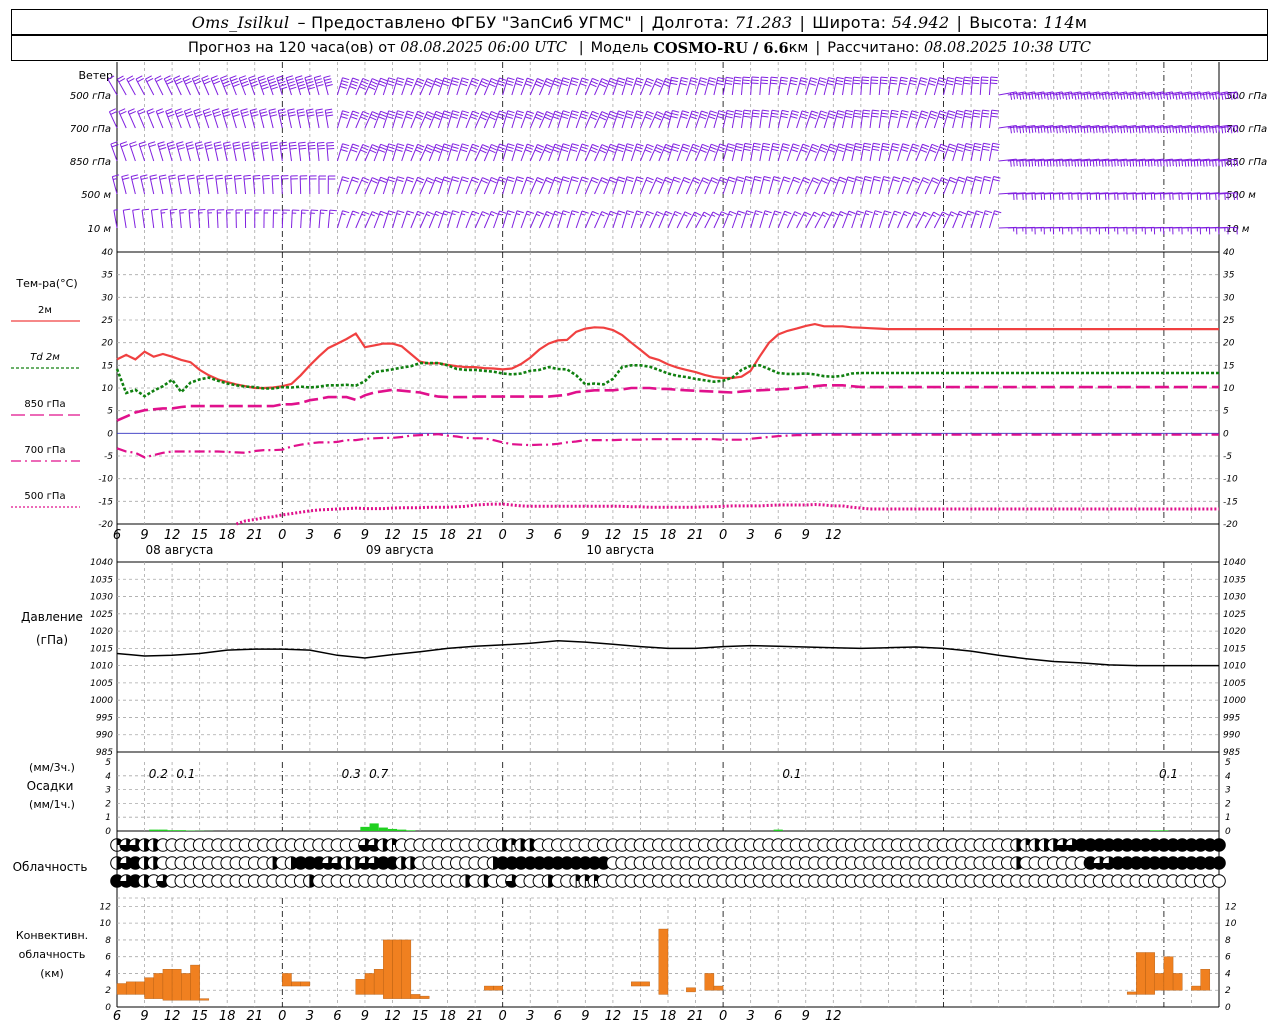  What do you see at coordinates (1219, 845) in the screenshot?
I see `cloud-circle-fill` at bounding box center [1219, 845].